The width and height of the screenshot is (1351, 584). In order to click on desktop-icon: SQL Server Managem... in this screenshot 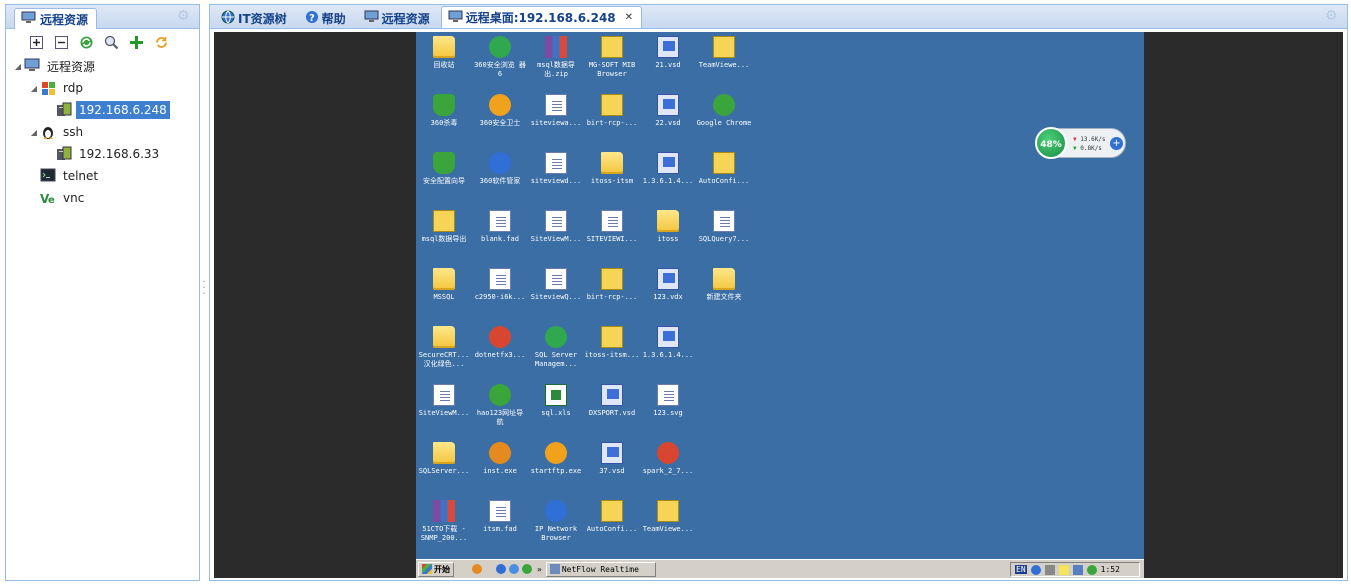, I will do `click(556, 347)`.